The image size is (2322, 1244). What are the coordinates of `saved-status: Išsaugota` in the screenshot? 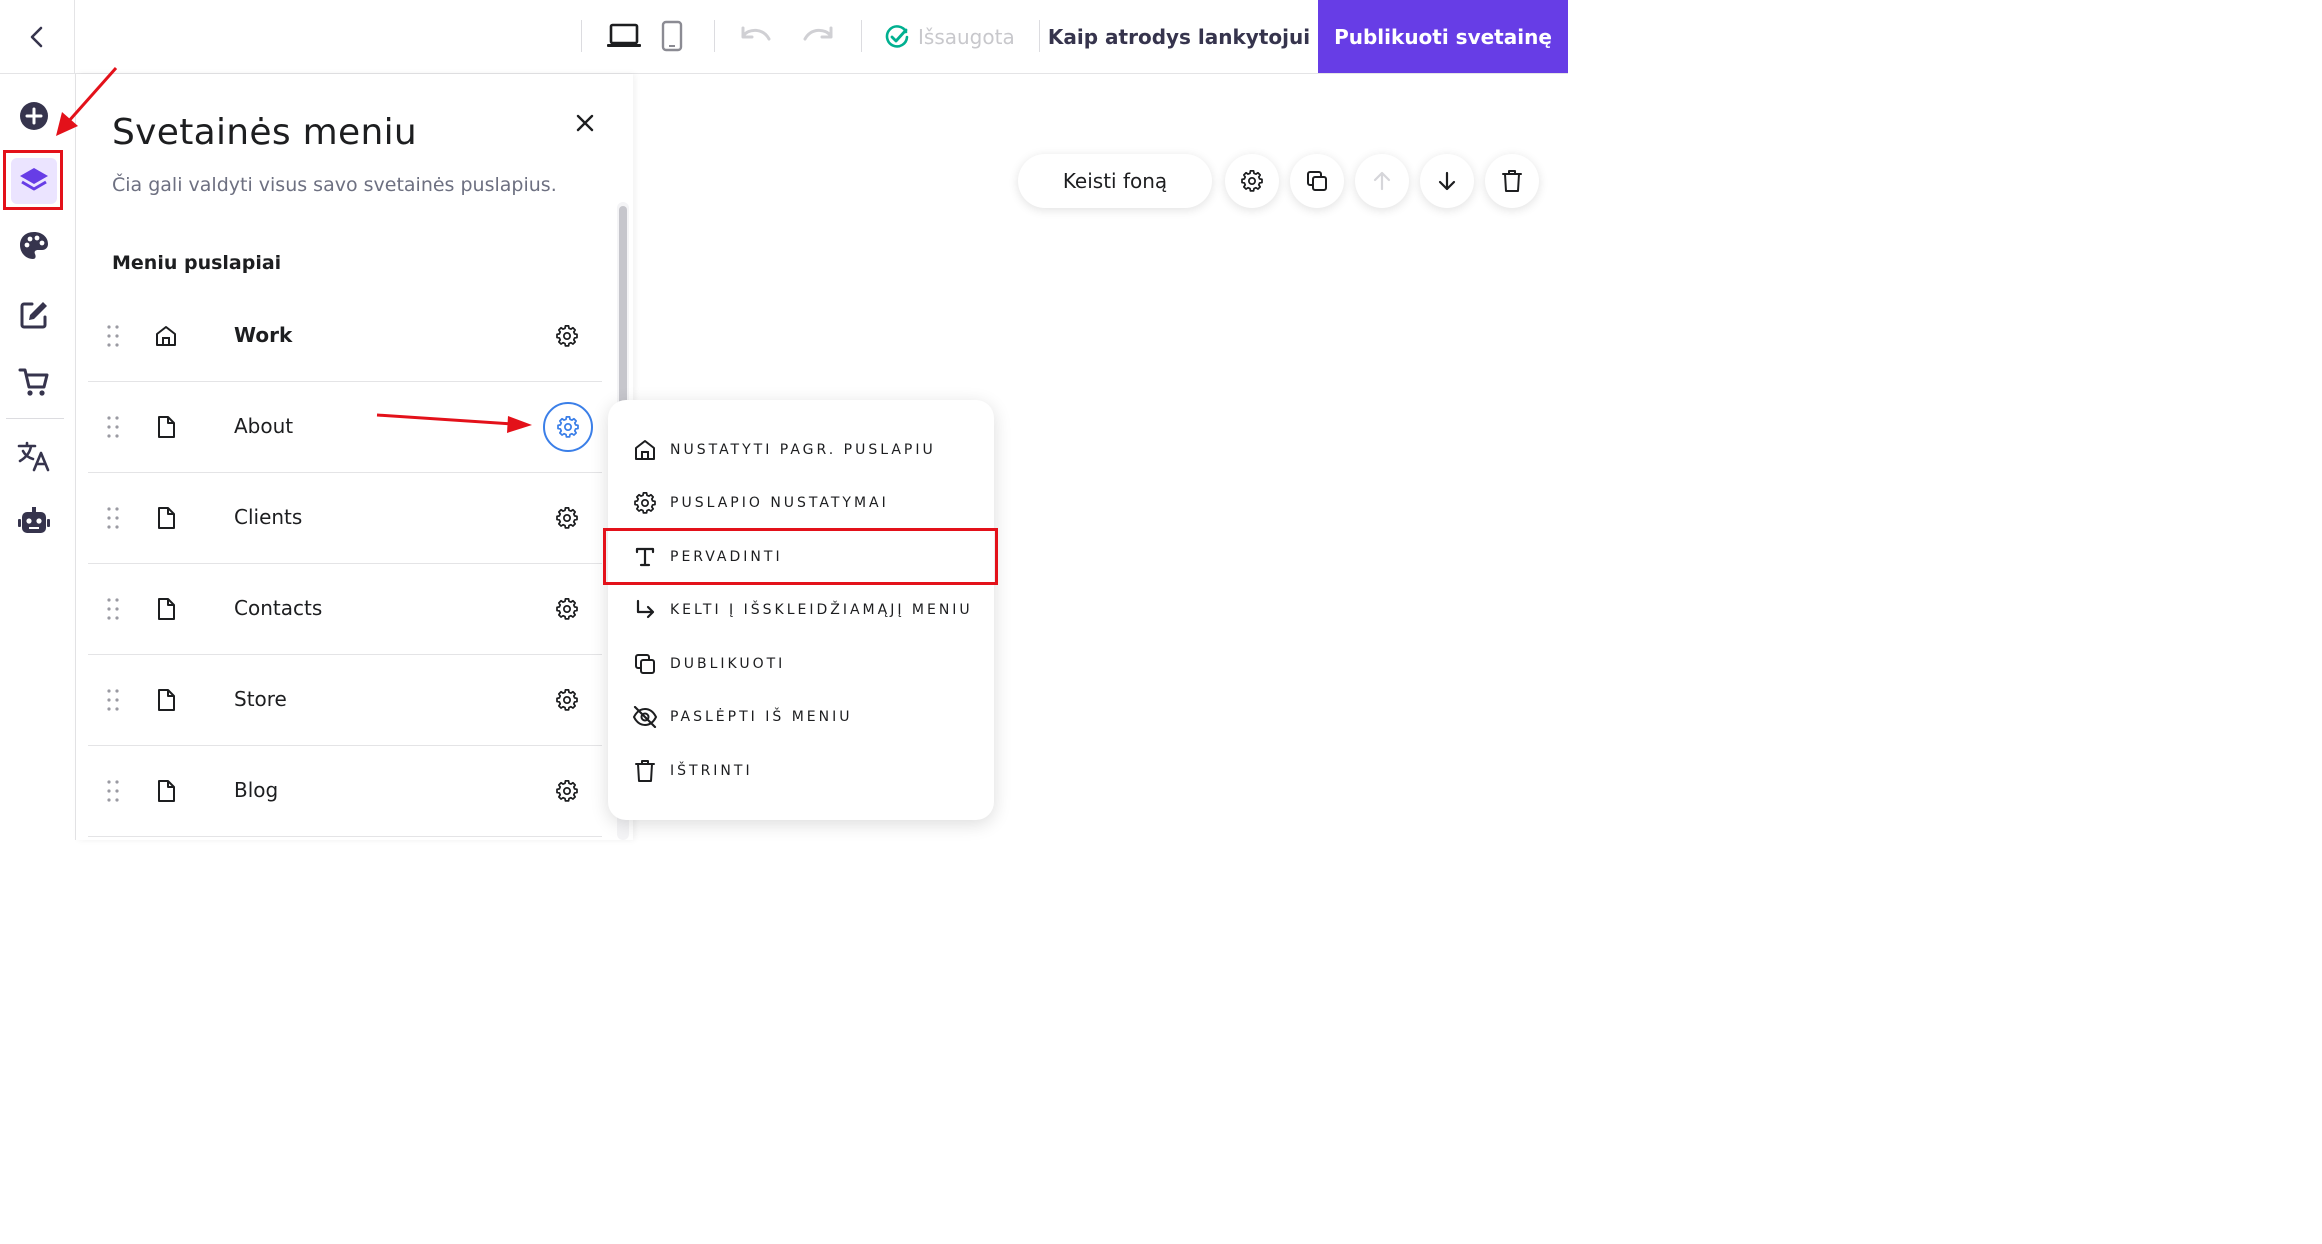 It's located at (949, 37).